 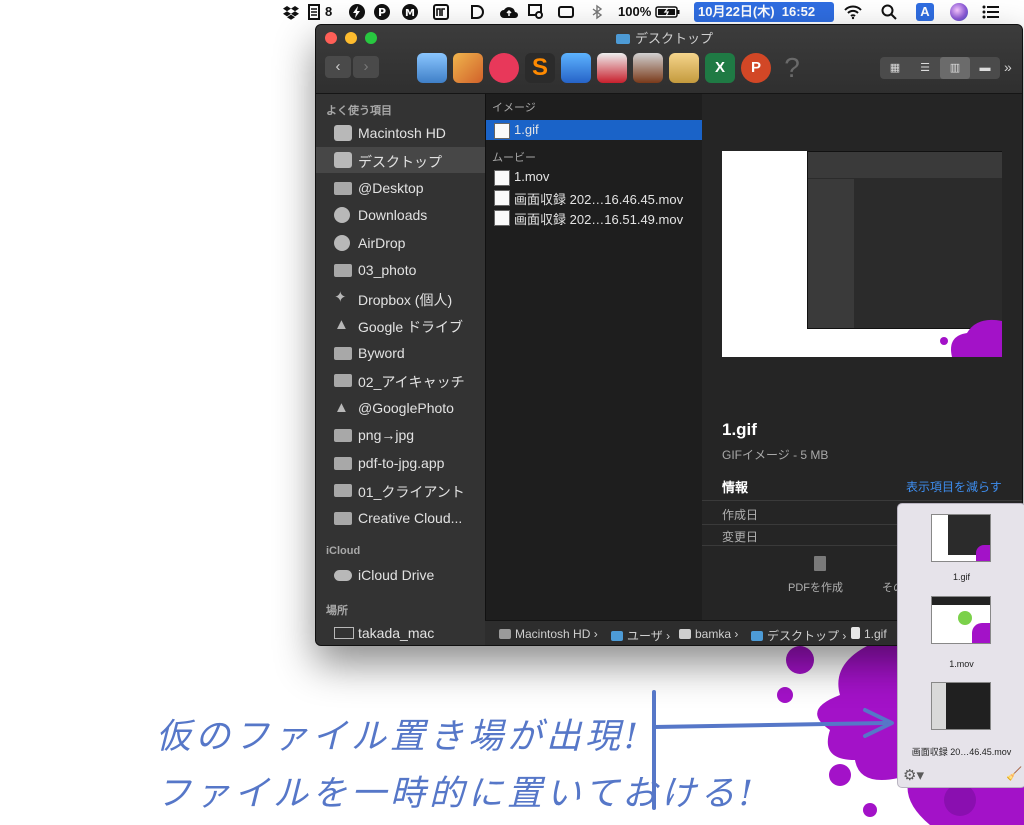 What do you see at coordinates (331, 38) in the screenshot?
I see `close-button` at bounding box center [331, 38].